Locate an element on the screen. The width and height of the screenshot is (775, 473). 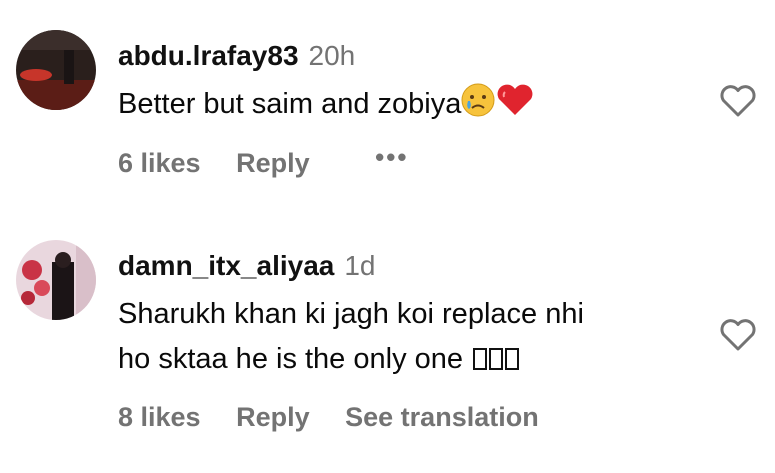
comment-actions: 8 likes Reply See translation is located at coordinates (342, 417).